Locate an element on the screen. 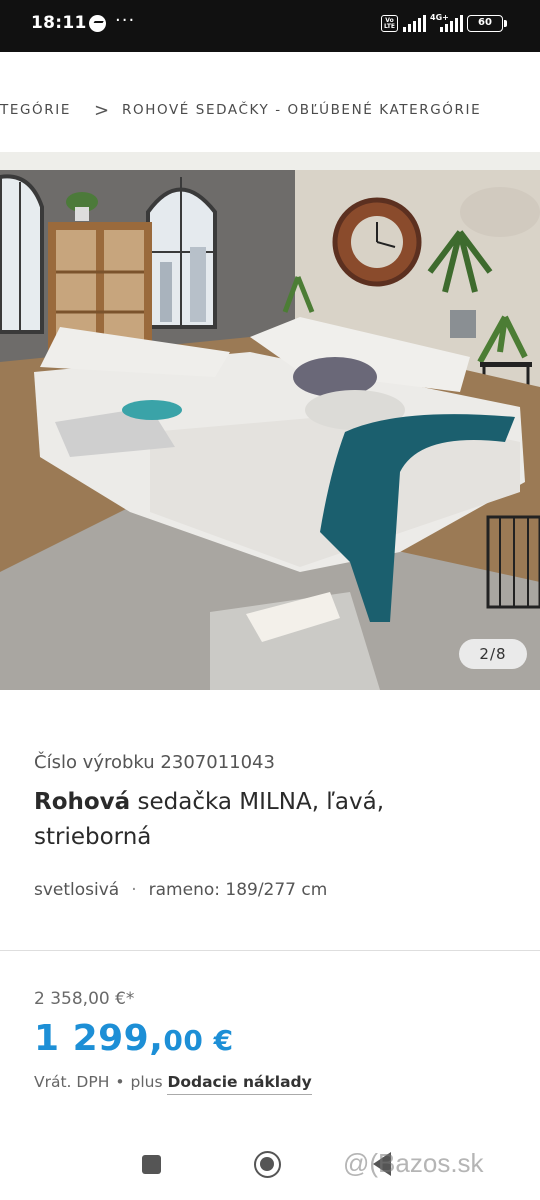 This screenshot has width=540, height=1200. vat-label: Vrát. DPH is located at coordinates (72, 1082).